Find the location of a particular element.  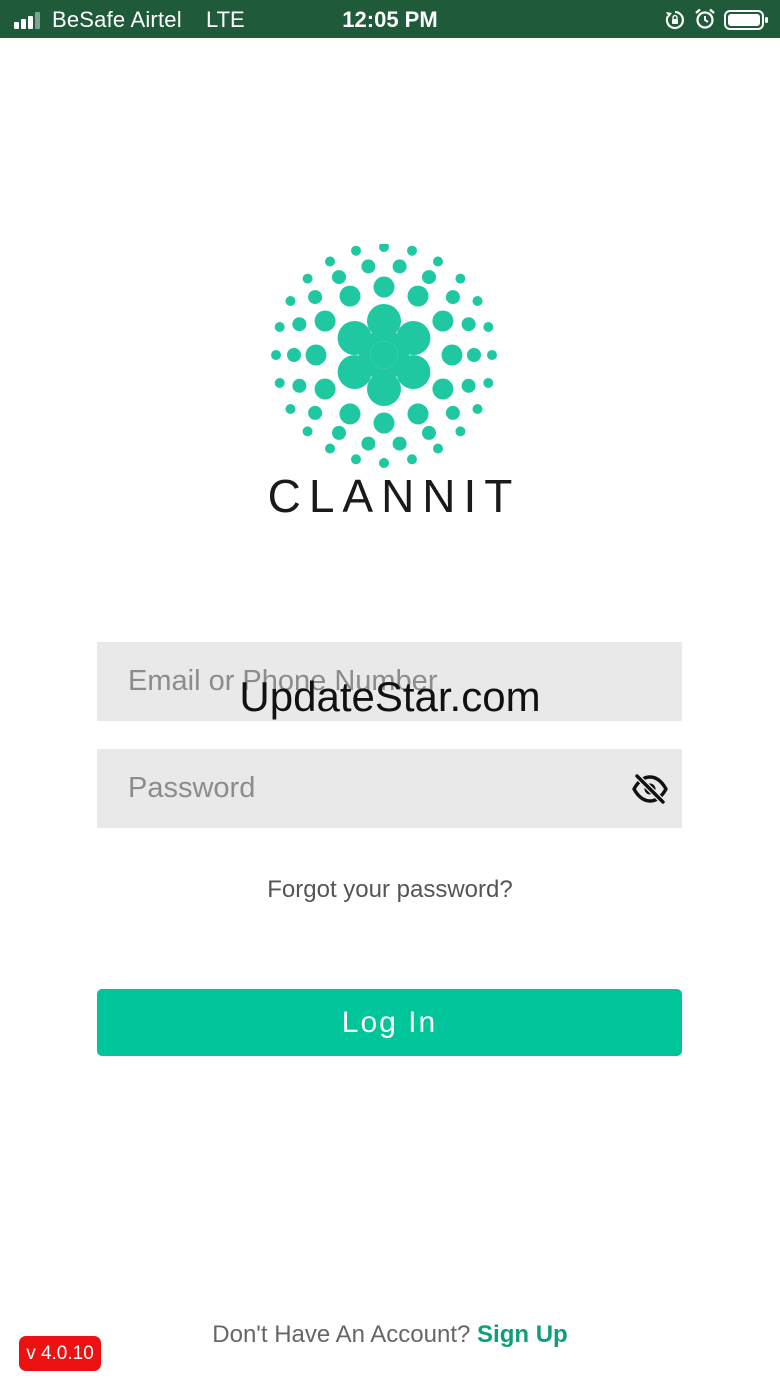

logo-wordmark: CLANNIT is located at coordinates (394, 496).